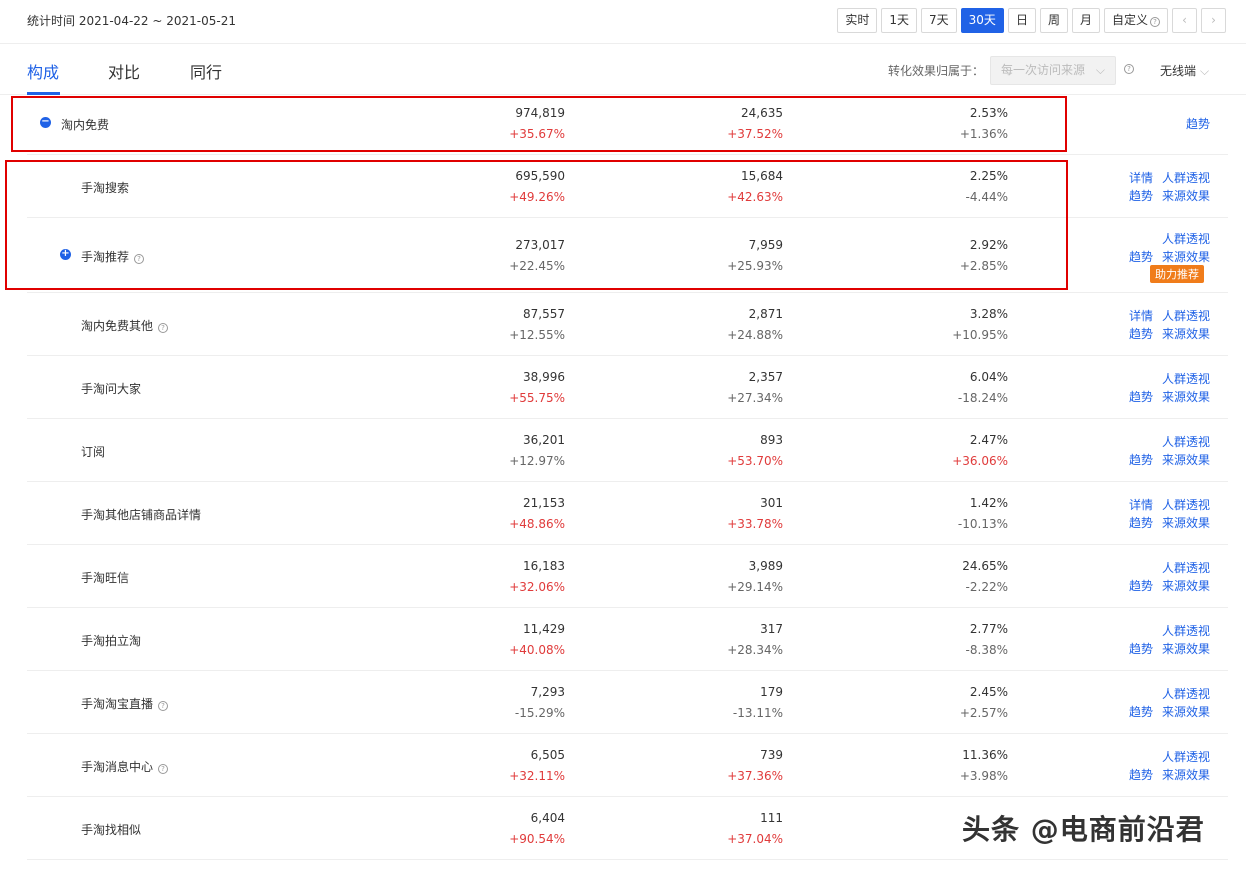  I want to click on row-actions: 详情 人群透视 趋势 来源效果, so click(1164, 327).